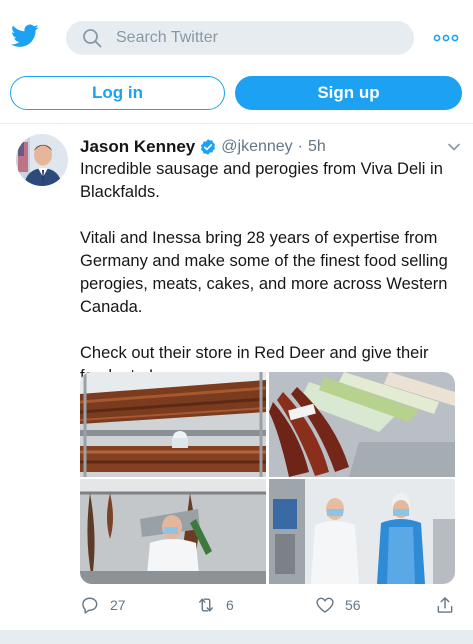 This screenshot has height=644, width=473. Describe the element at coordinates (317, 147) in the screenshot. I see `tweet-timestamp: 5h` at that location.